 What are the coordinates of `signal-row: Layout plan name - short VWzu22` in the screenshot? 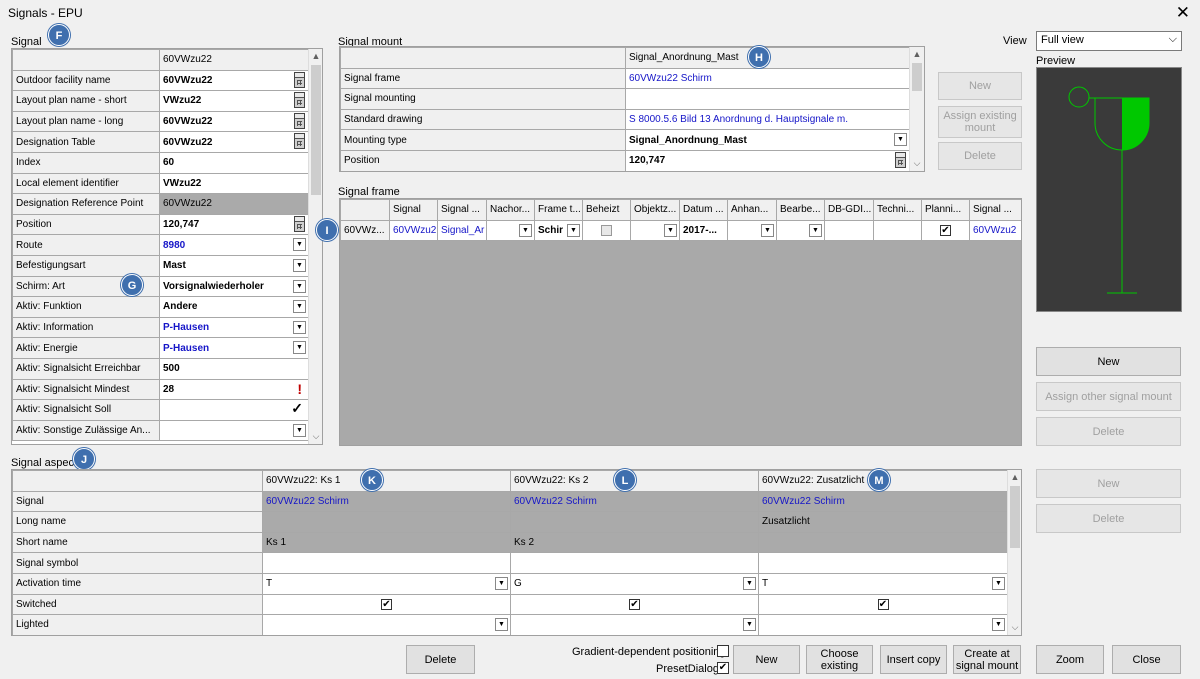 It's located at (160, 101).